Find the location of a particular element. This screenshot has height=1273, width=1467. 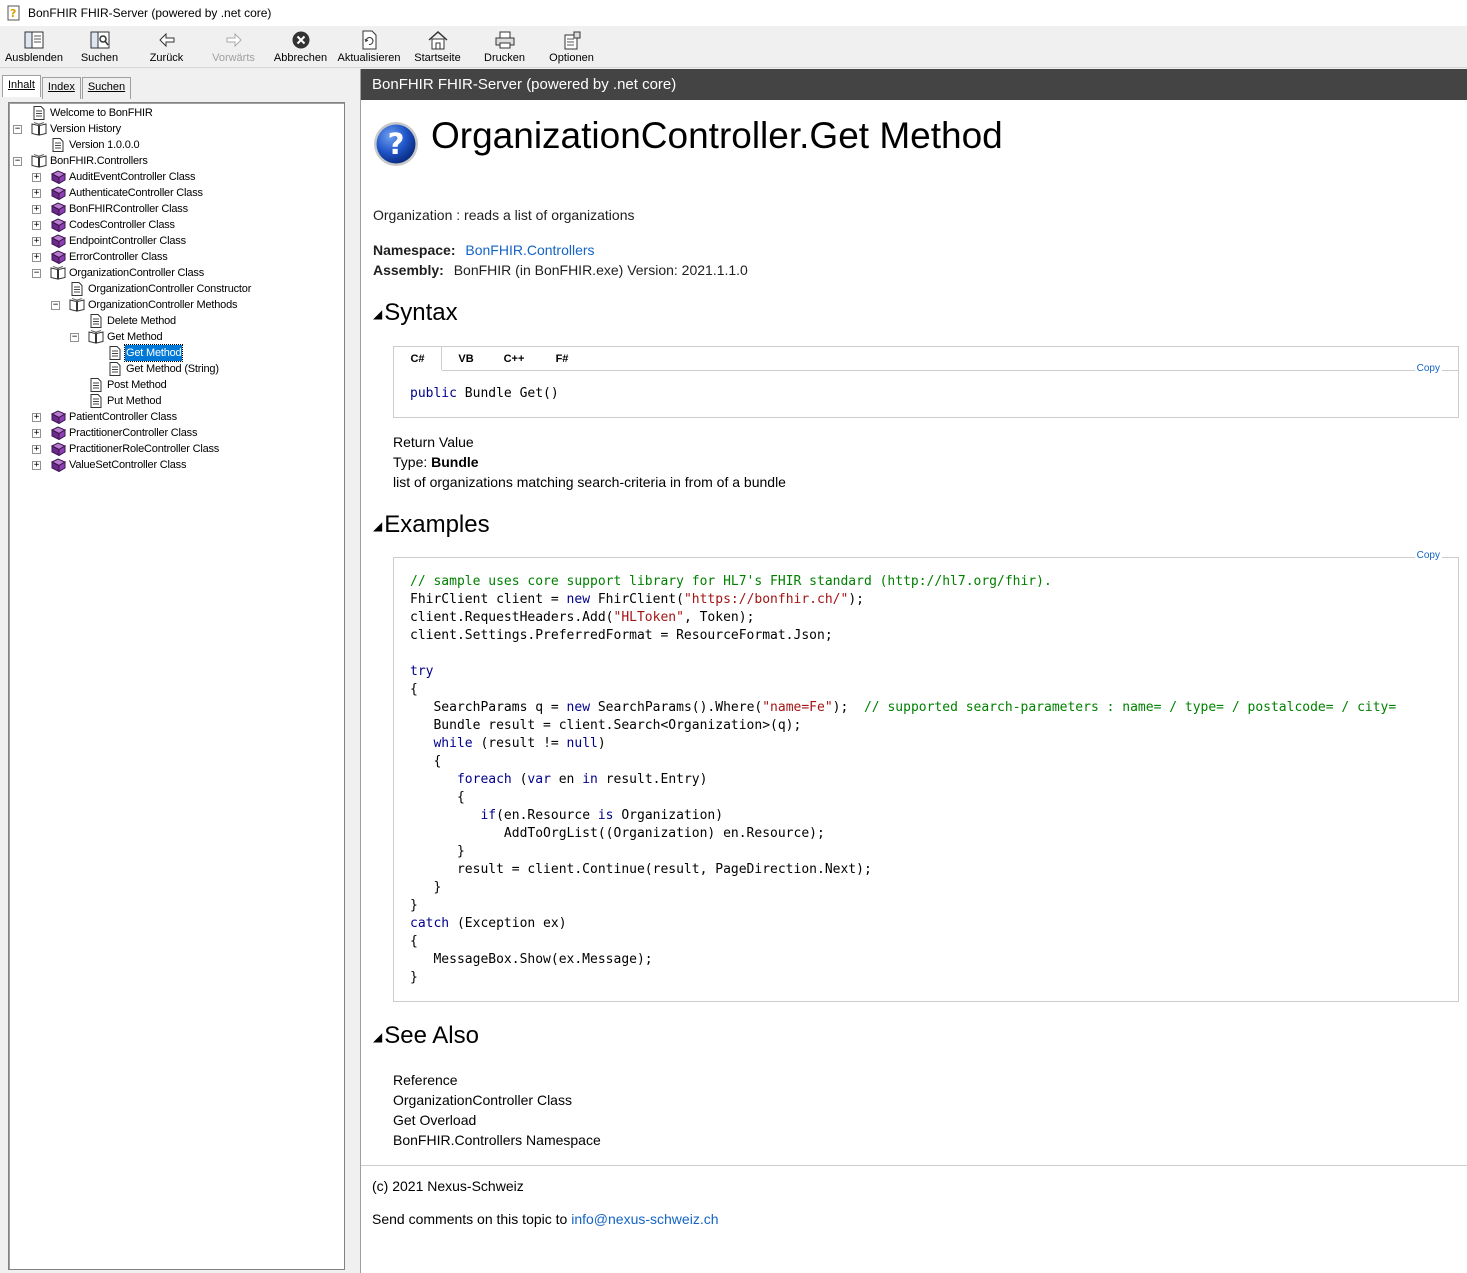

see-also-link-class: OrganizationController Class is located at coordinates (482, 1100).